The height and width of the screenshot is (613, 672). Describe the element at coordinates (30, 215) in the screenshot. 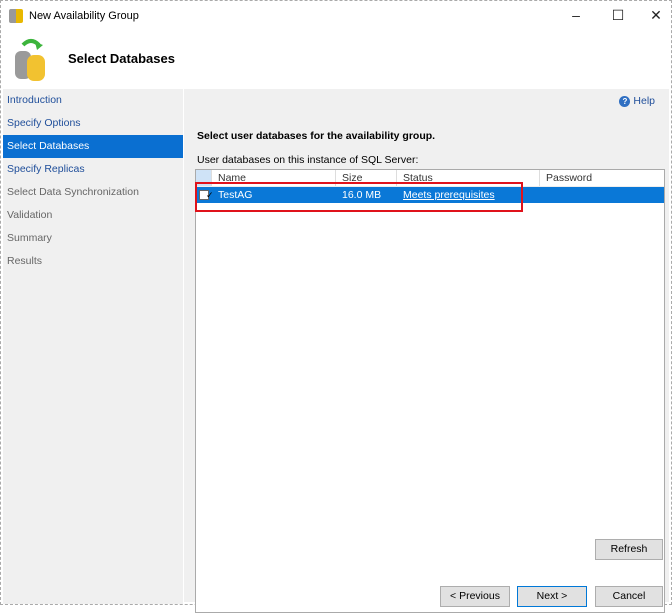

I see `step-validation: Validation` at that location.